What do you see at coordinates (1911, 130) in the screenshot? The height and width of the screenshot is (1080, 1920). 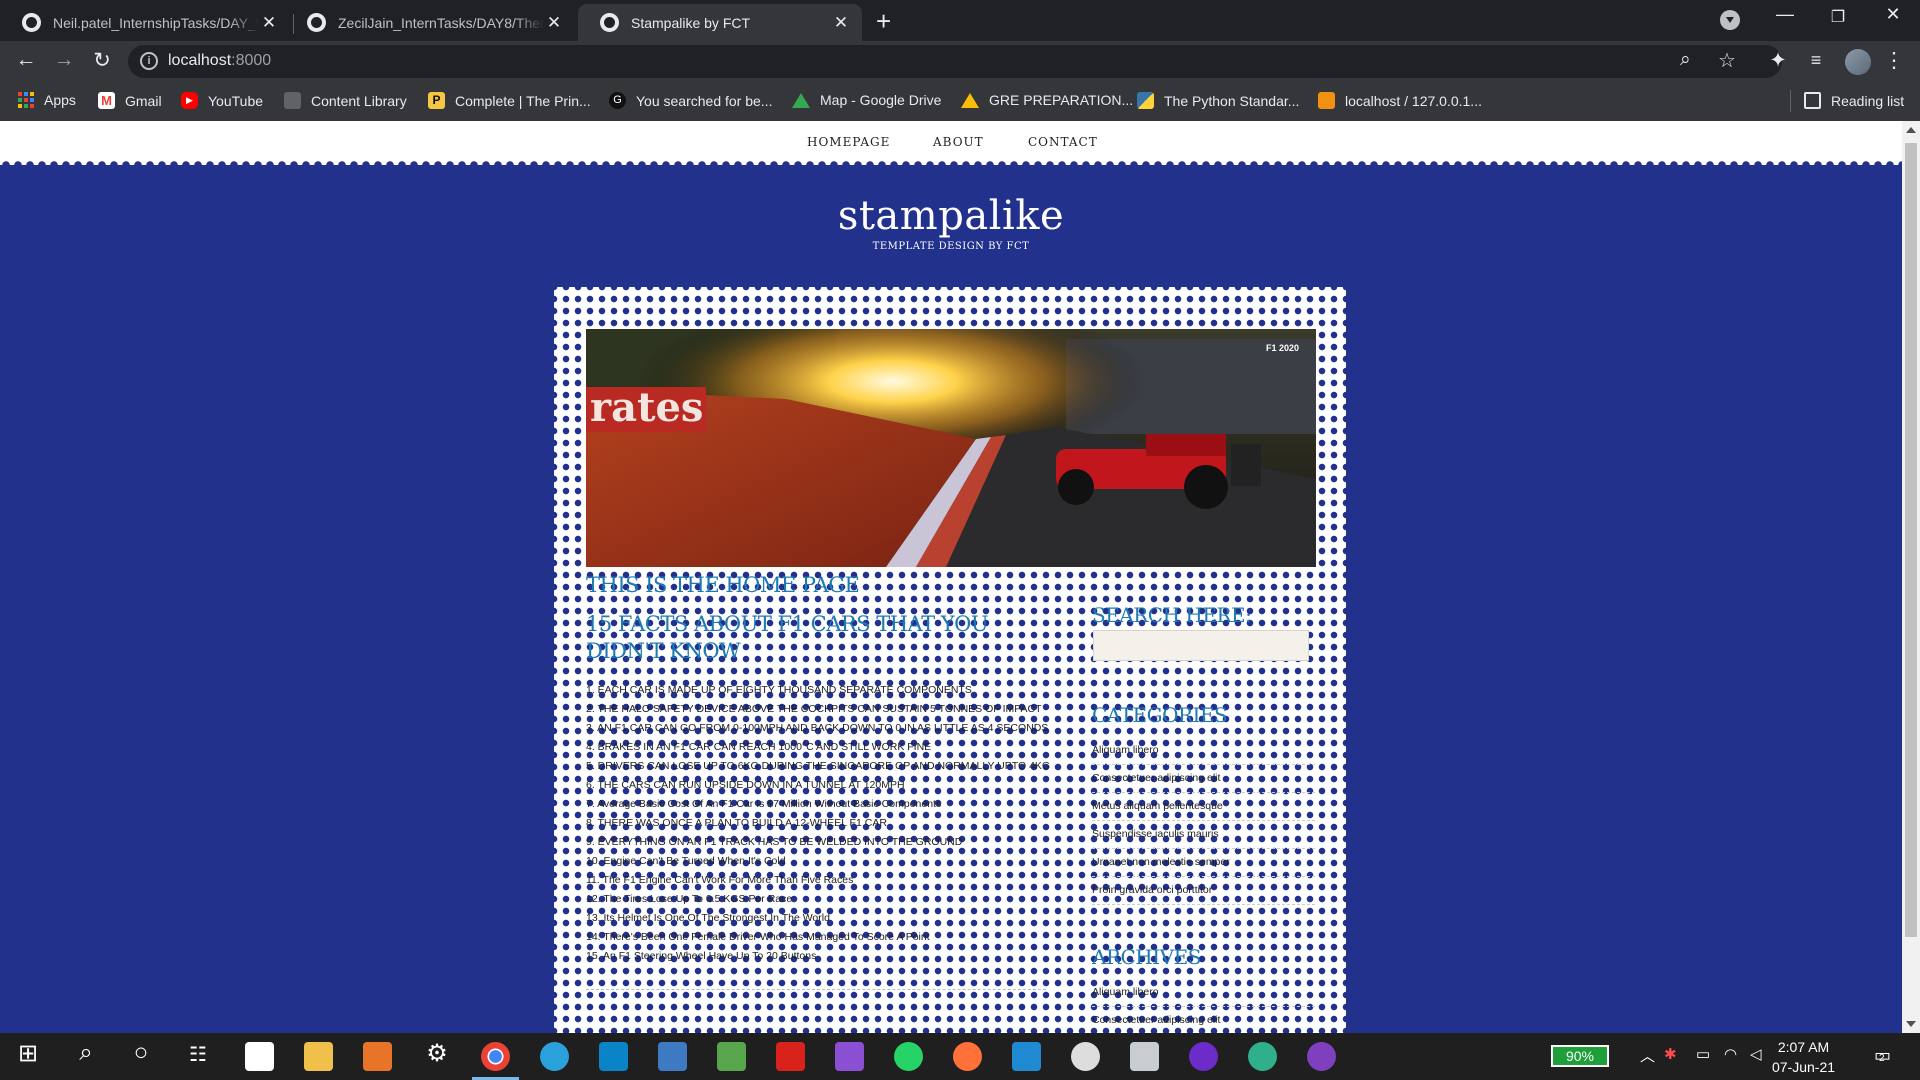 I see `scroll-up-icon` at bounding box center [1911, 130].